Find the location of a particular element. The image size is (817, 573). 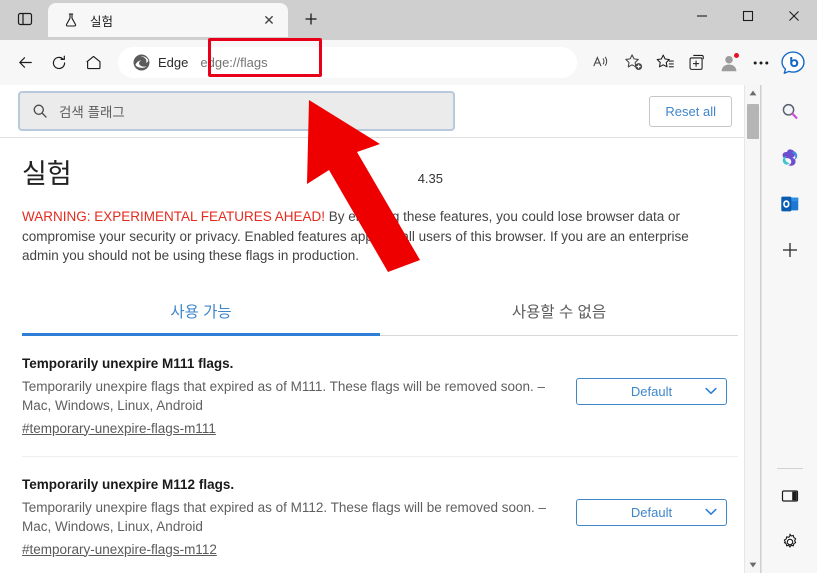

close-icon is located at coordinates (794, 16).